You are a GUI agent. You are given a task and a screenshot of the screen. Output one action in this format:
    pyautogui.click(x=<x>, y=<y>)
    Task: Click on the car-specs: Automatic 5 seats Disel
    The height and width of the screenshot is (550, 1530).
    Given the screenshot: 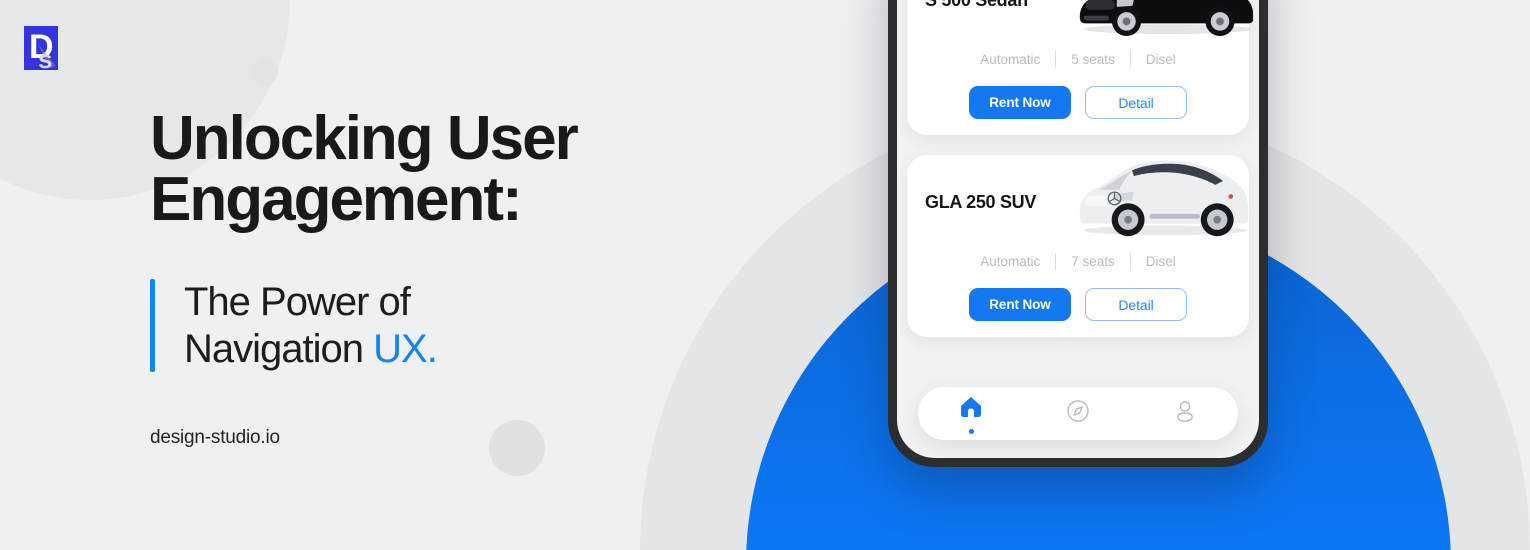 What is the action you would take?
    pyautogui.click(x=1078, y=59)
    